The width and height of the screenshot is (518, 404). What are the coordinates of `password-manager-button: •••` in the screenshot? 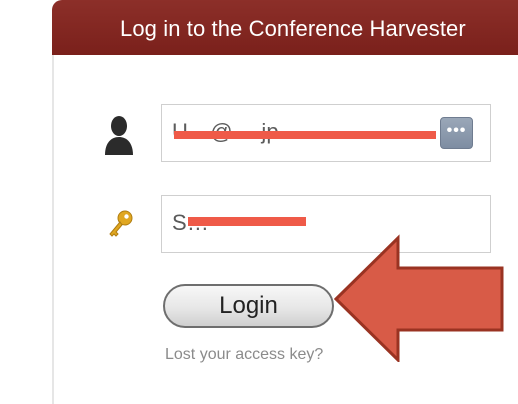 It's located at (456, 133).